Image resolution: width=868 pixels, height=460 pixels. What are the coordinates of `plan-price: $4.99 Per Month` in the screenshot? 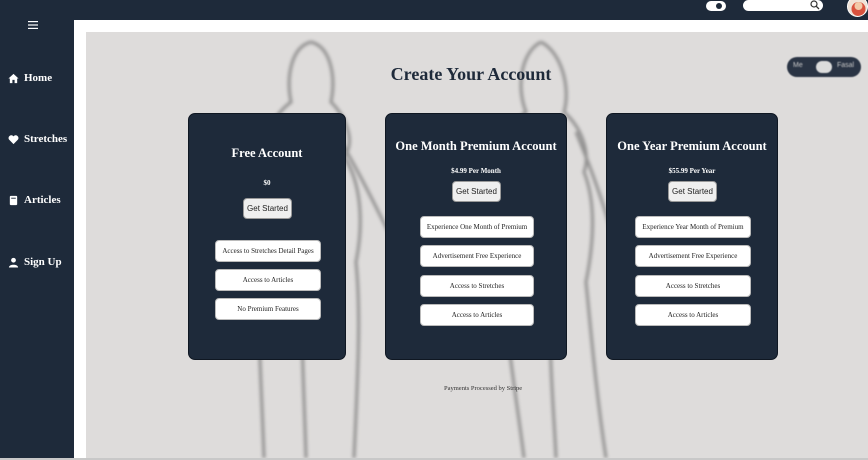 It's located at (476, 171).